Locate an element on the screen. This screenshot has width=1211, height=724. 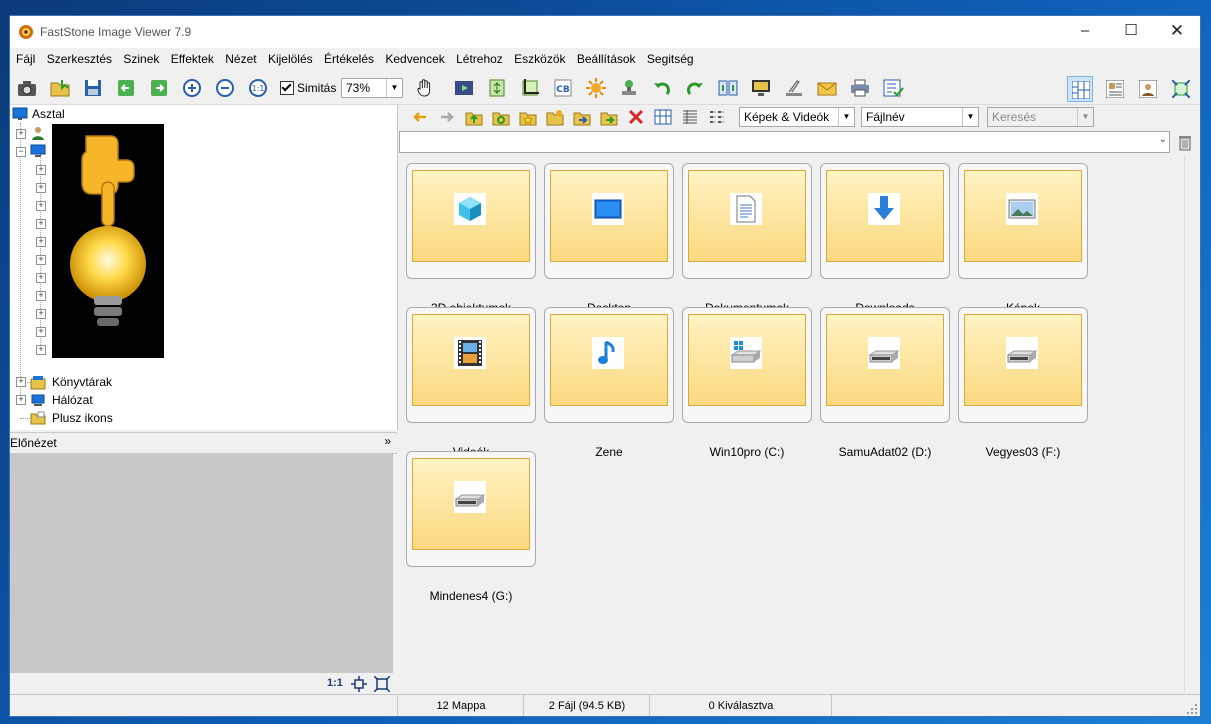
back-button is located at coordinates (420, 117).